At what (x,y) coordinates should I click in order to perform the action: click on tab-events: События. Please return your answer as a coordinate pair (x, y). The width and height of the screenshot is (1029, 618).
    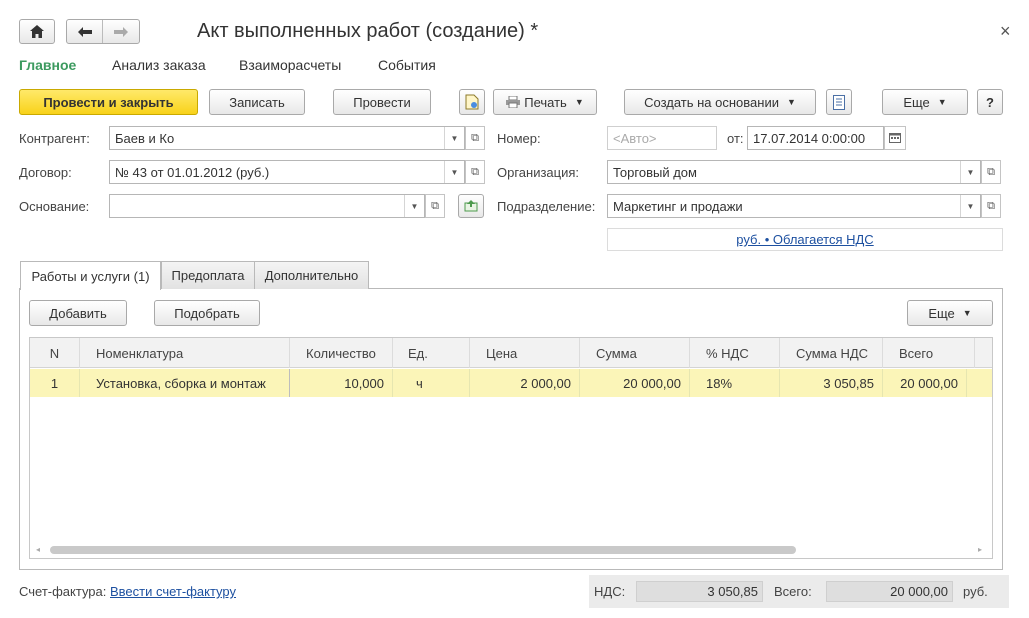
    Looking at the image, I should click on (407, 65).